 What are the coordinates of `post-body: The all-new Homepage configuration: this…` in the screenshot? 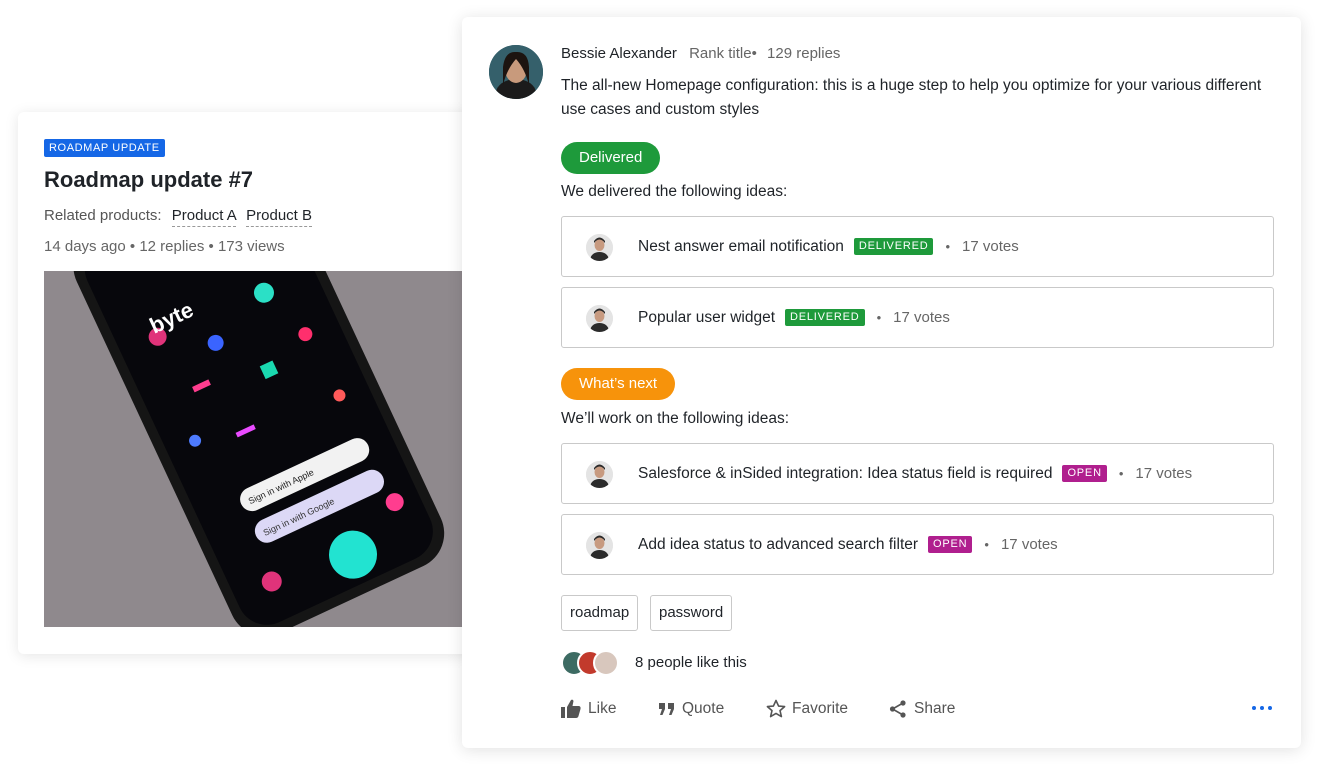 It's located at (911, 97).